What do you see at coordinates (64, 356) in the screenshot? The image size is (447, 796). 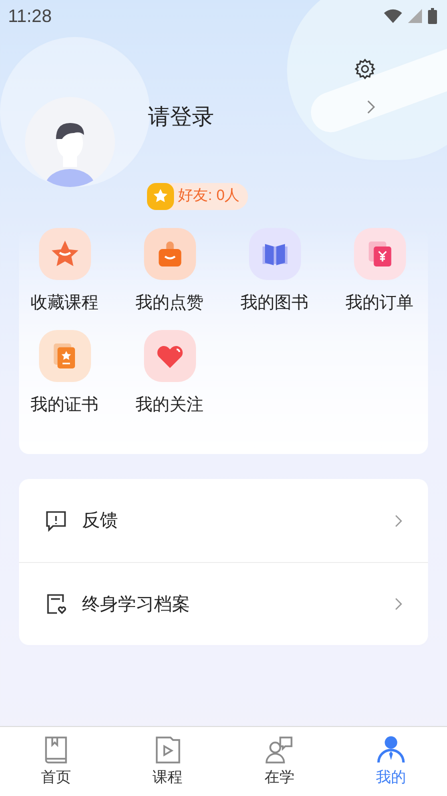 I see `certificate-icon` at bounding box center [64, 356].